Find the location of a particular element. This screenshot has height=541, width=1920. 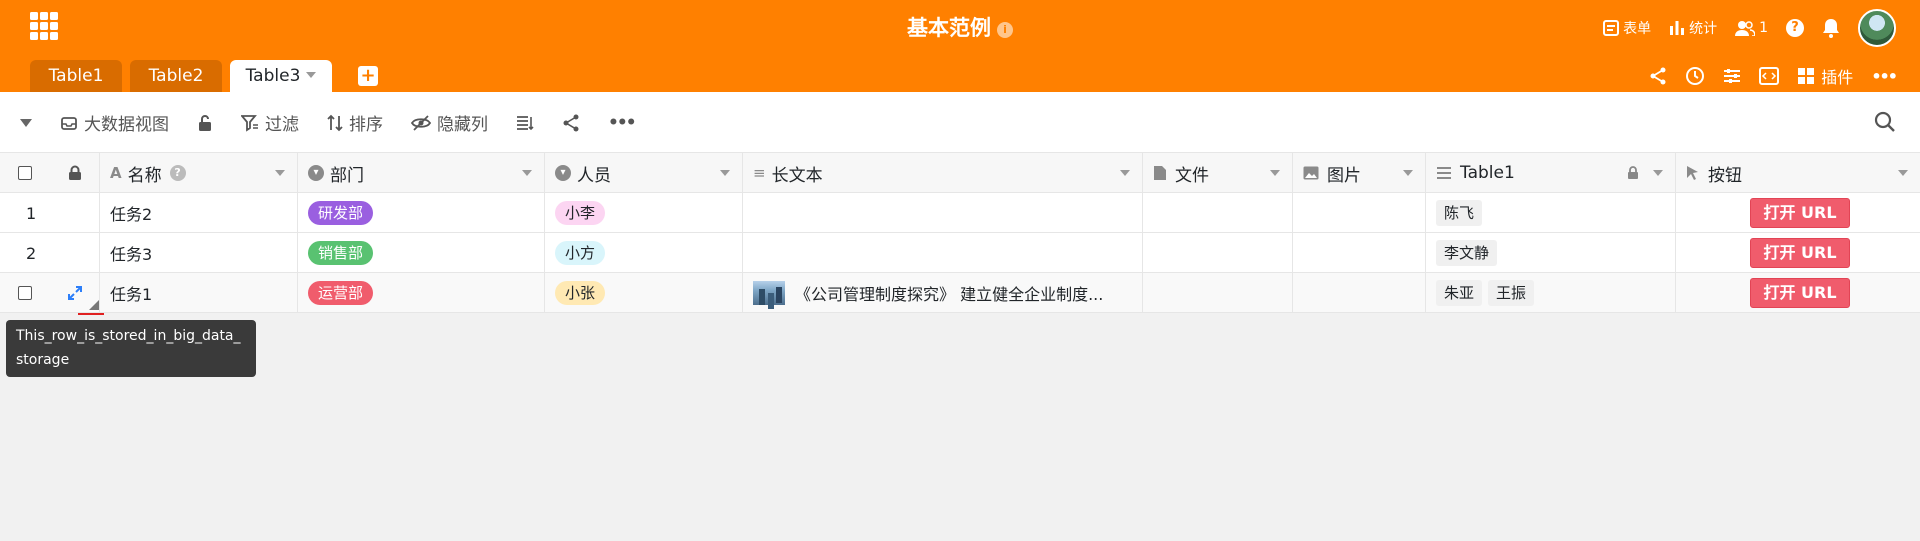

info-icon: i is located at coordinates (1005, 30).